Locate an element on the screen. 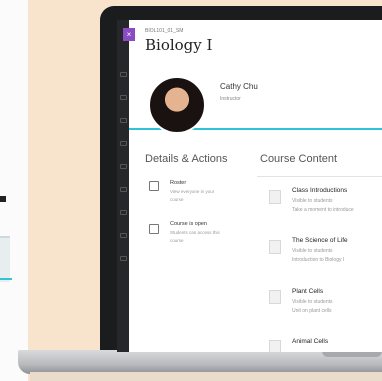  content-item-description: Take a moment to introduce is located at coordinates (323, 210).